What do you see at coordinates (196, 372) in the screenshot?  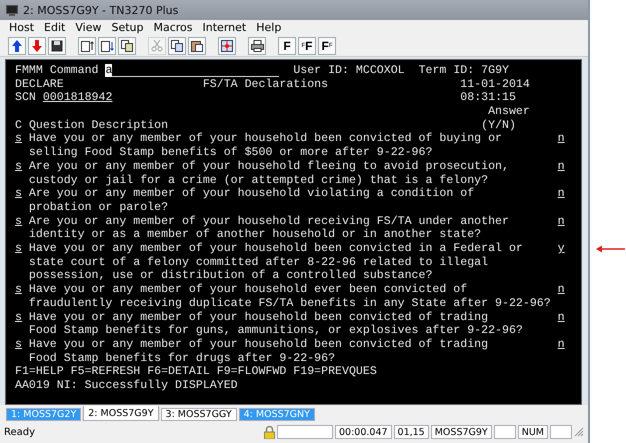 I see `function-keys: F1=HELP F5=REFRESH F6=DETAIL F9=FLOWFWD F19=PREVQUES` at bounding box center [196, 372].